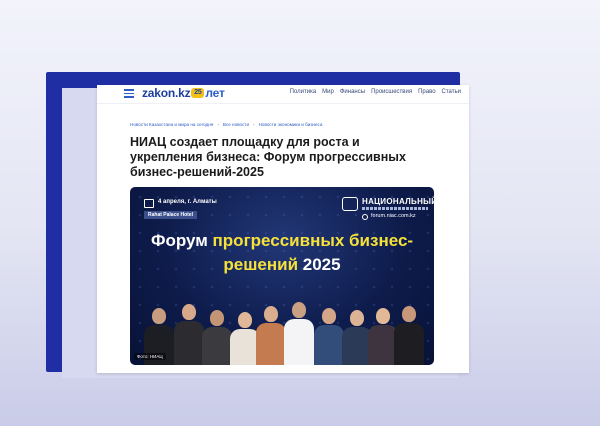  Describe the element at coordinates (150, 356) in the screenshot. I see `photo-credit: Фото: НИАЦ` at that location.